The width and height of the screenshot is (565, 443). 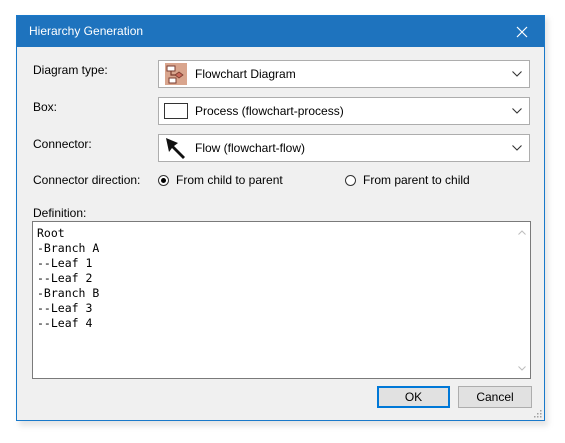 I want to click on window-title: Hierarchy Generation, so click(x=86, y=31).